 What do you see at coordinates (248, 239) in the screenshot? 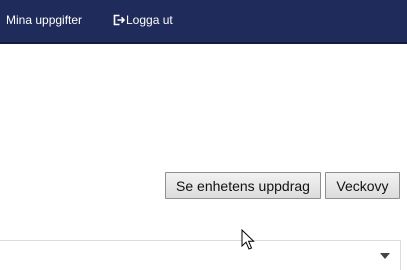
I see `mouse-pointer-icon` at bounding box center [248, 239].